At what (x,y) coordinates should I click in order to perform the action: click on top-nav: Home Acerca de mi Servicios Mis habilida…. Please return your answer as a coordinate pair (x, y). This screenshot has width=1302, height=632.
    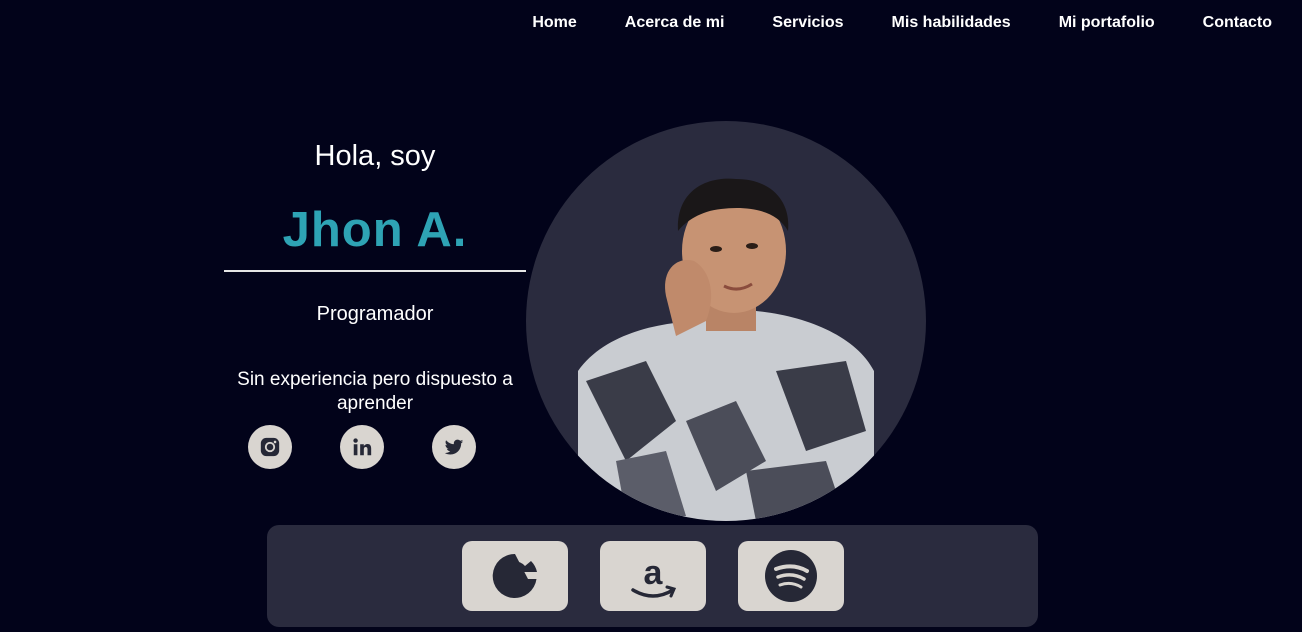
    Looking at the image, I should click on (651, 23).